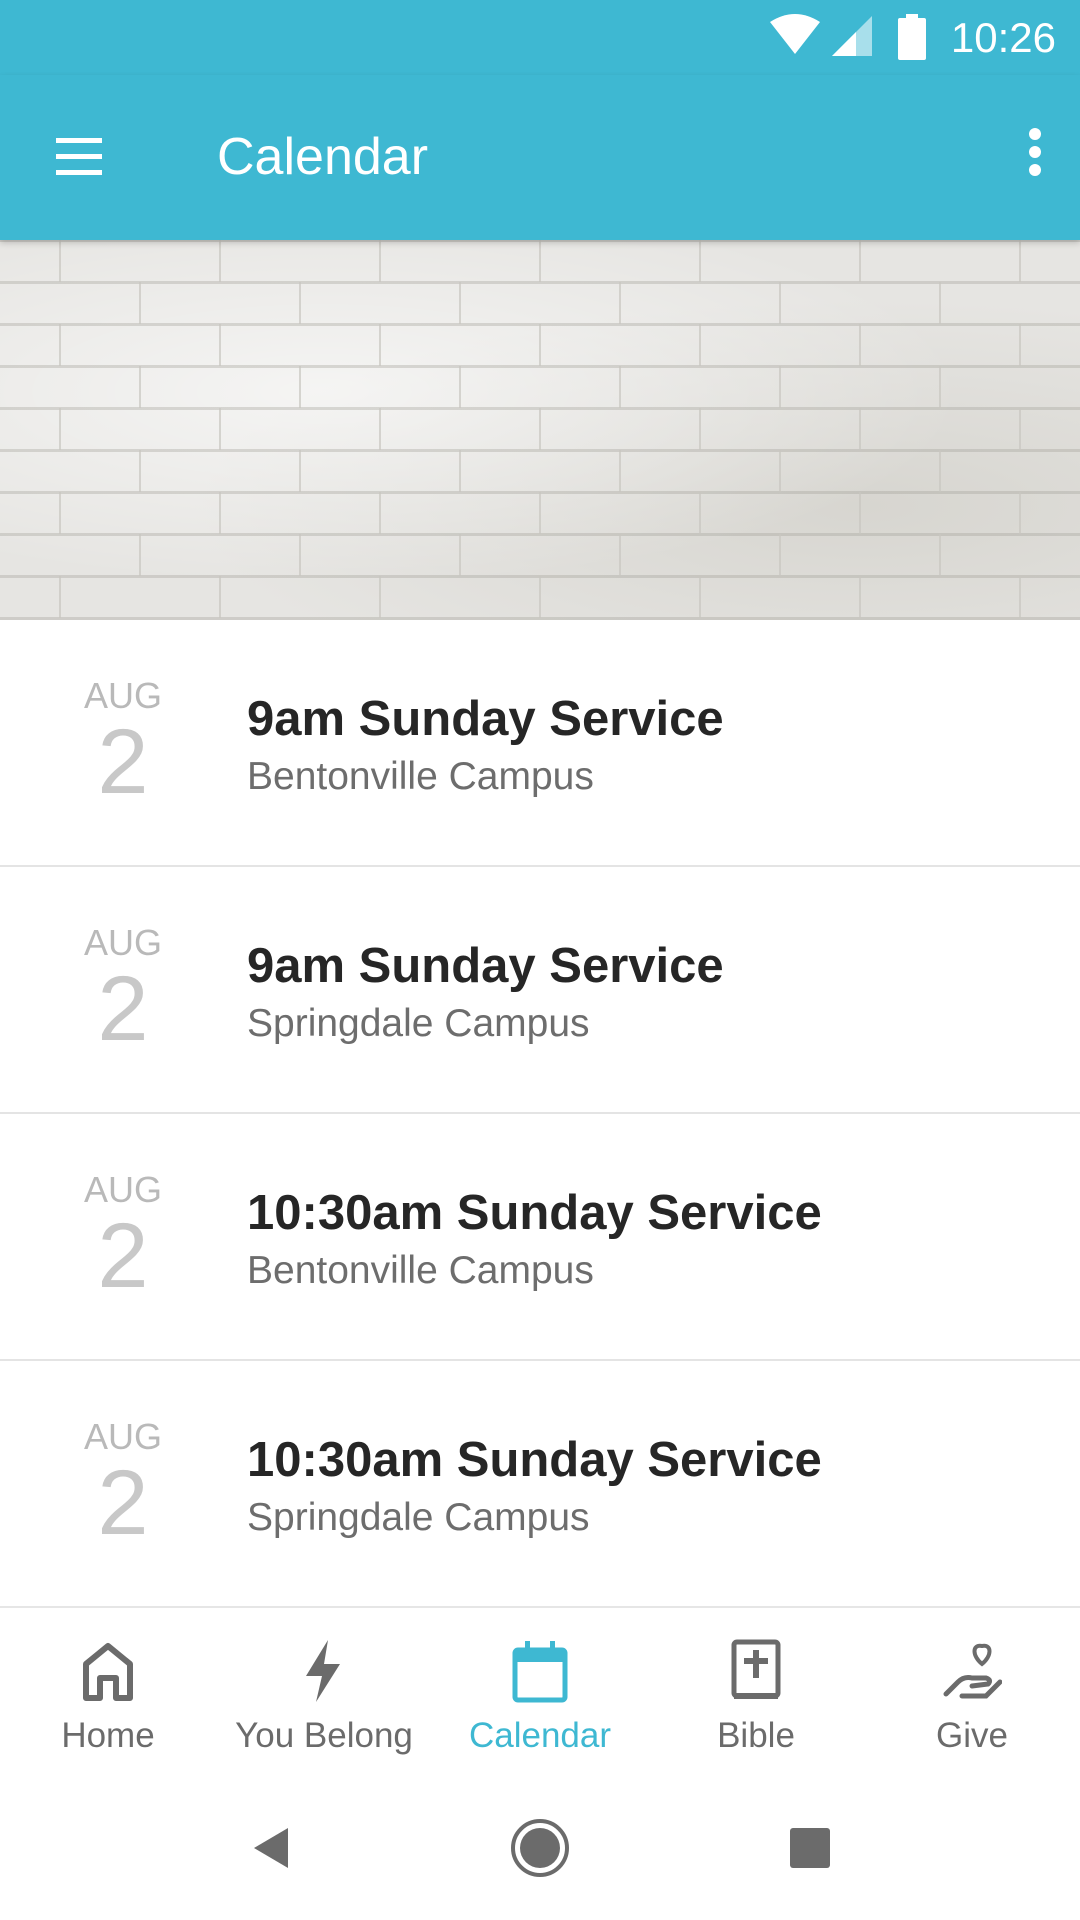 Image resolution: width=1080 pixels, height=1920 pixels. Describe the element at coordinates (540, 37) in the screenshot. I see `status-bar: 10:26` at that location.